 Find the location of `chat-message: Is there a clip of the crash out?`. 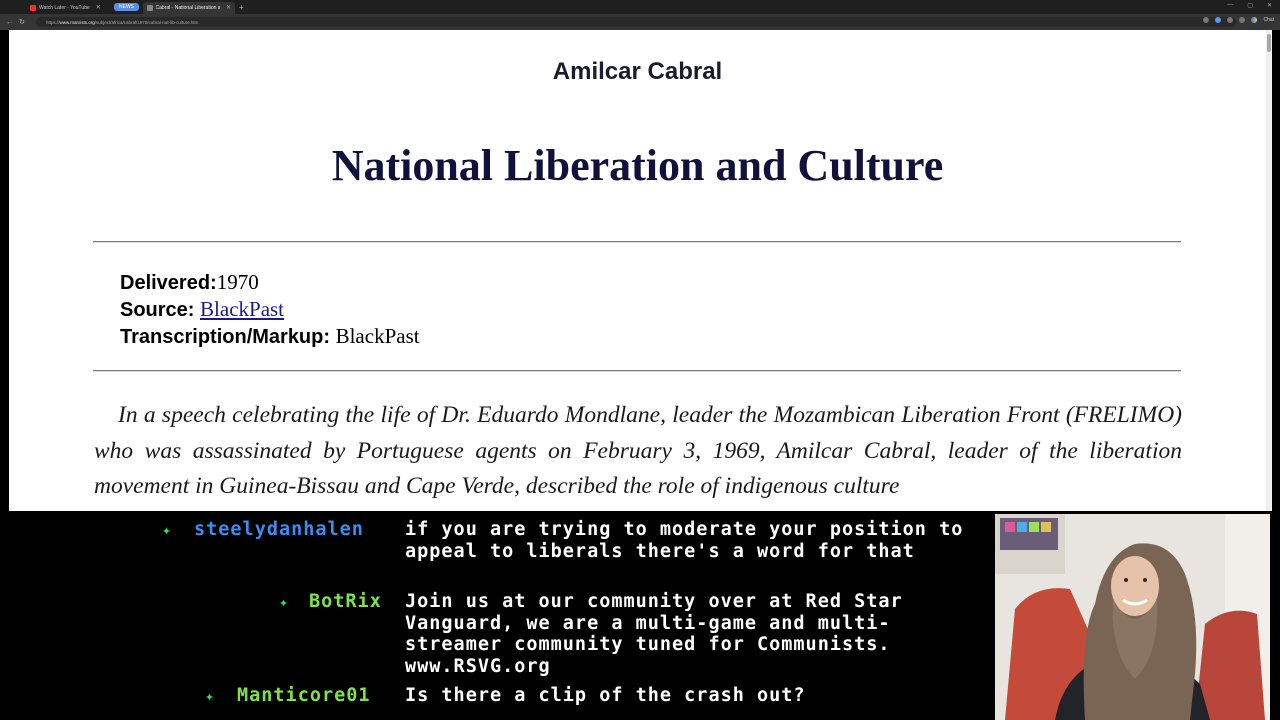

chat-message: Is there a clip of the crash out? is located at coordinates (605, 695).